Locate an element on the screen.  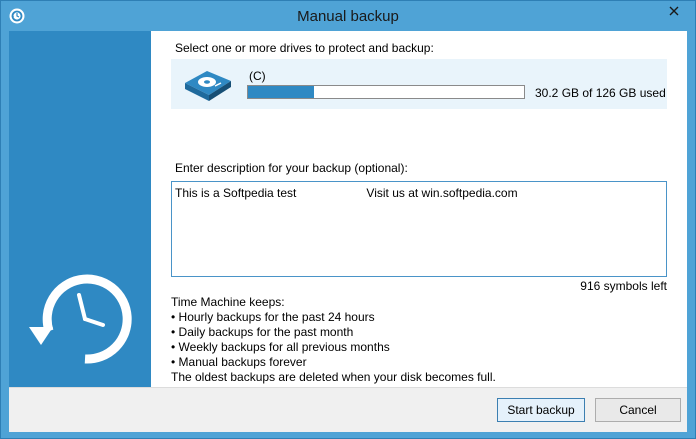
close-button is located at coordinates (674, 11).